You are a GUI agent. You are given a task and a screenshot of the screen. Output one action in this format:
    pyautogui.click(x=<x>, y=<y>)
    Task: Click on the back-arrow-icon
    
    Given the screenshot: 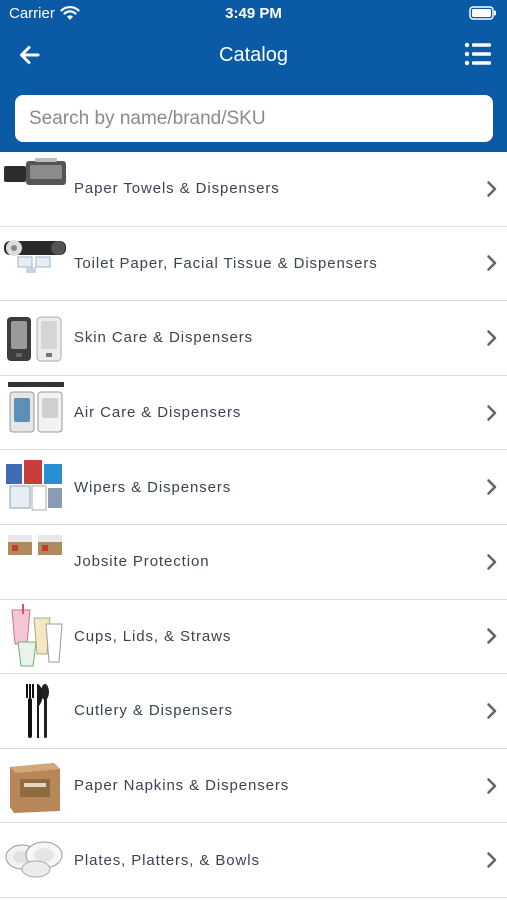 What is the action you would take?
    pyautogui.click(x=29, y=55)
    